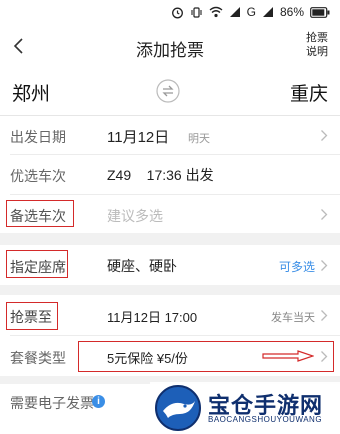 This screenshot has width=340, height=434. What do you see at coordinates (38, 176) in the screenshot?
I see `preferred-train-label: 优选车次` at bounding box center [38, 176].